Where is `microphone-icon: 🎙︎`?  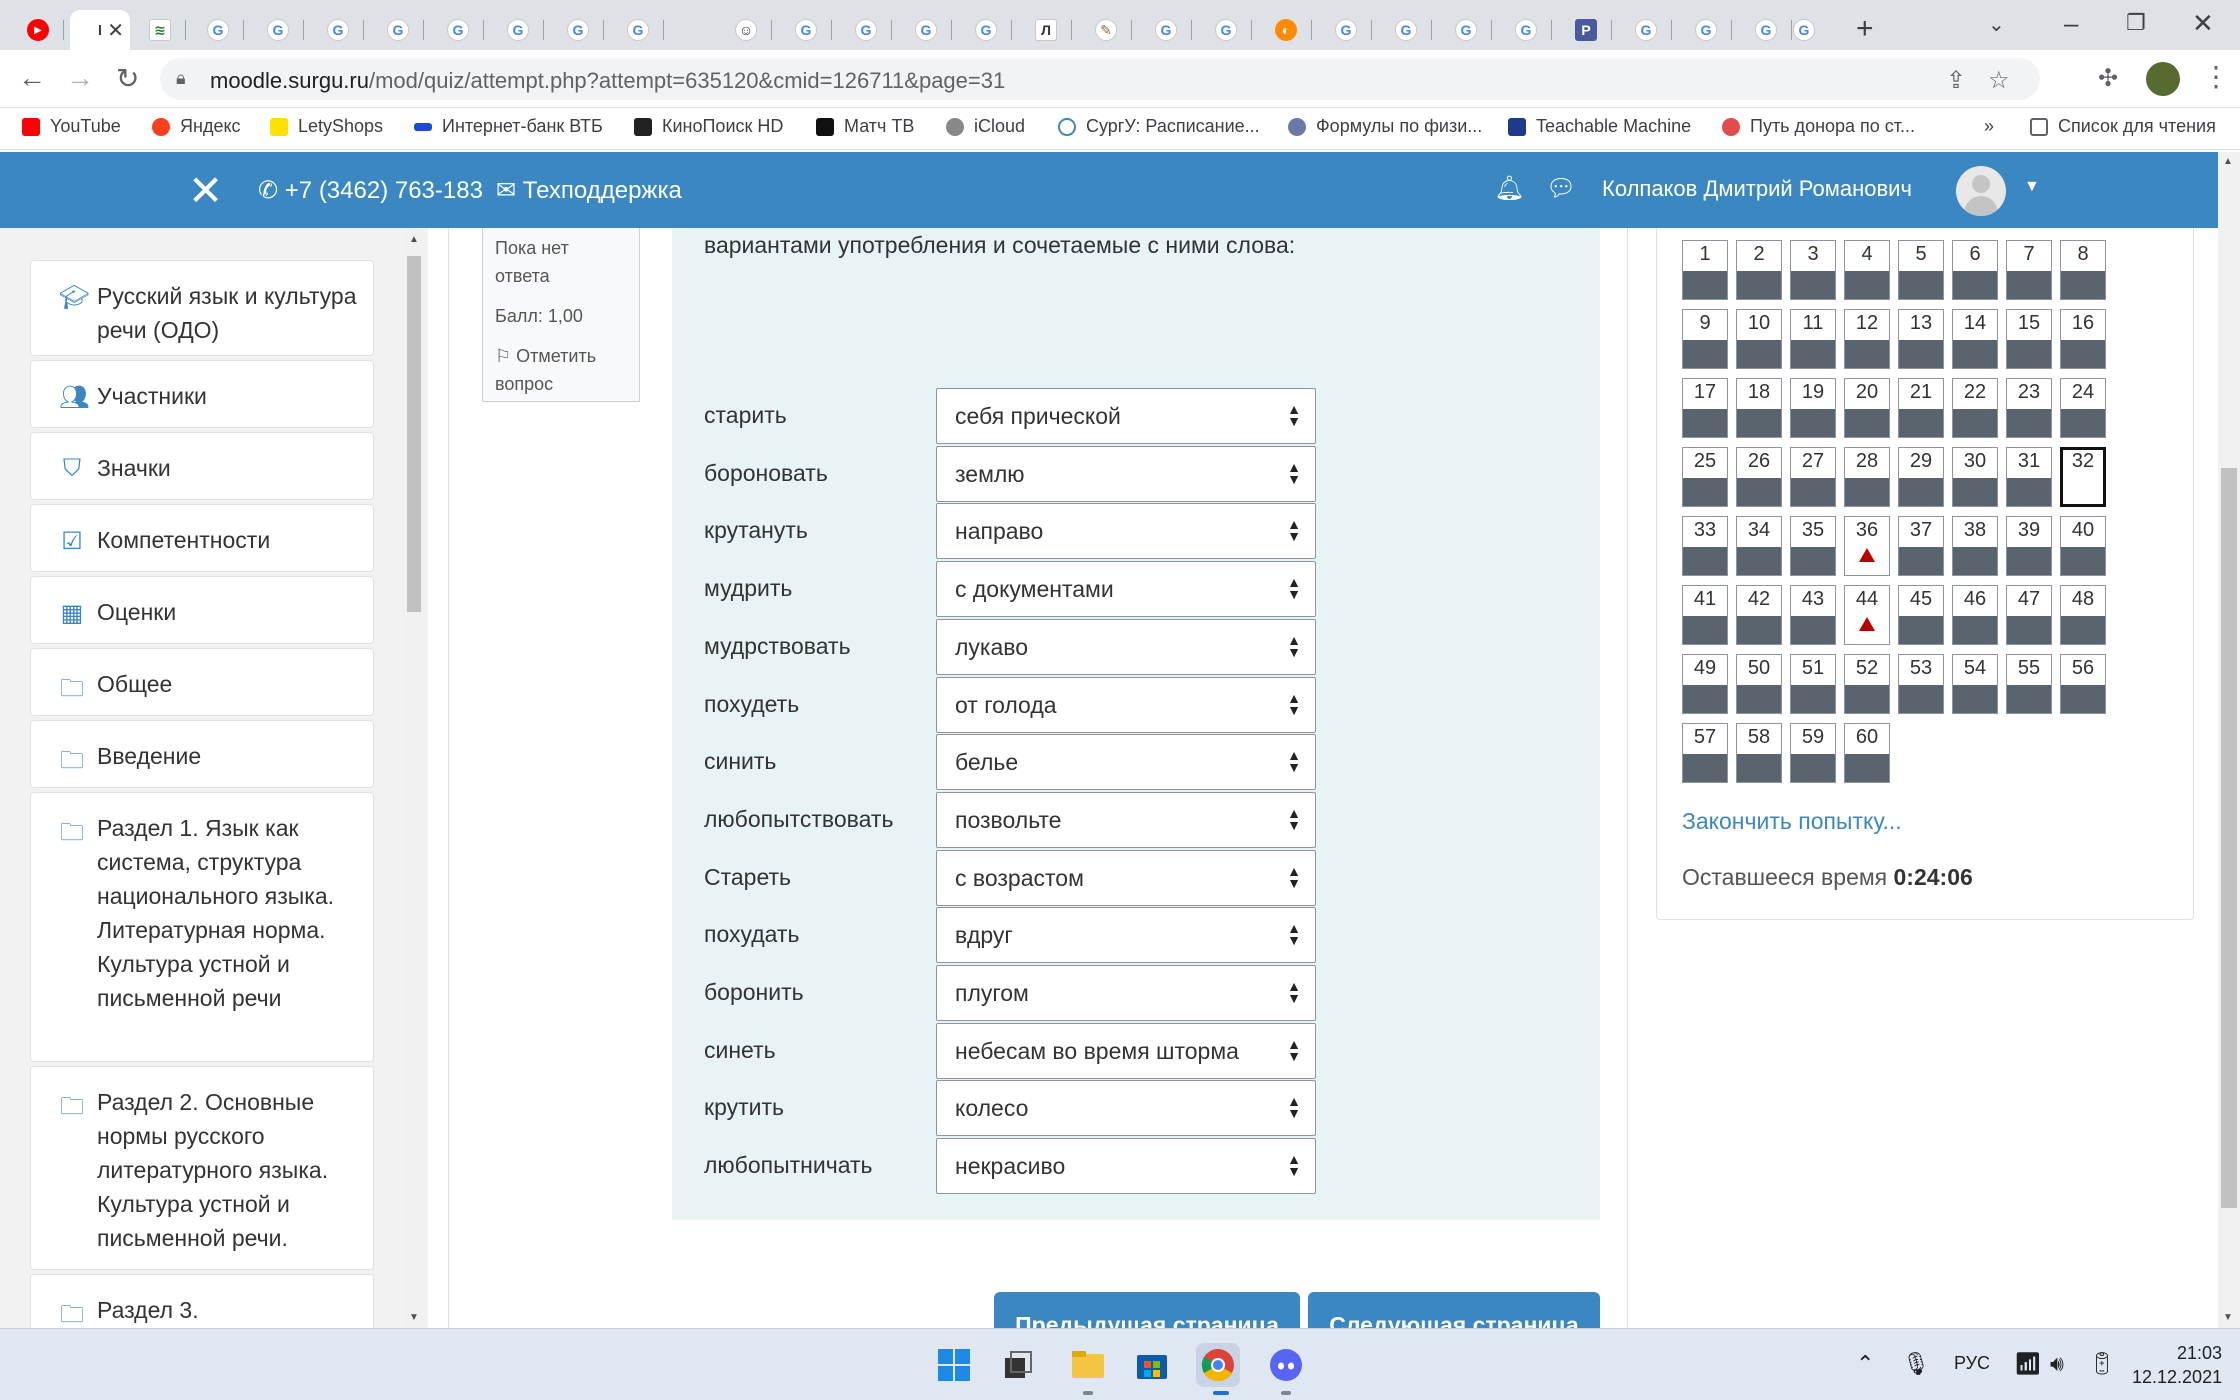 microphone-icon: 🎙︎ is located at coordinates (1916, 1364).